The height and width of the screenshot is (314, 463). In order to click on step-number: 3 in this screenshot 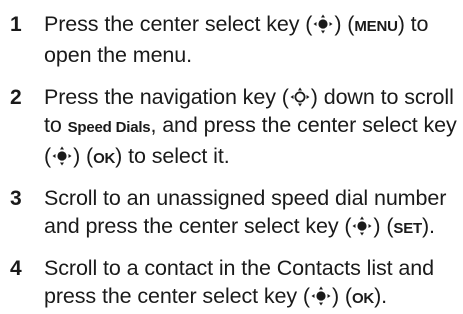, I will do `click(16, 198)`.